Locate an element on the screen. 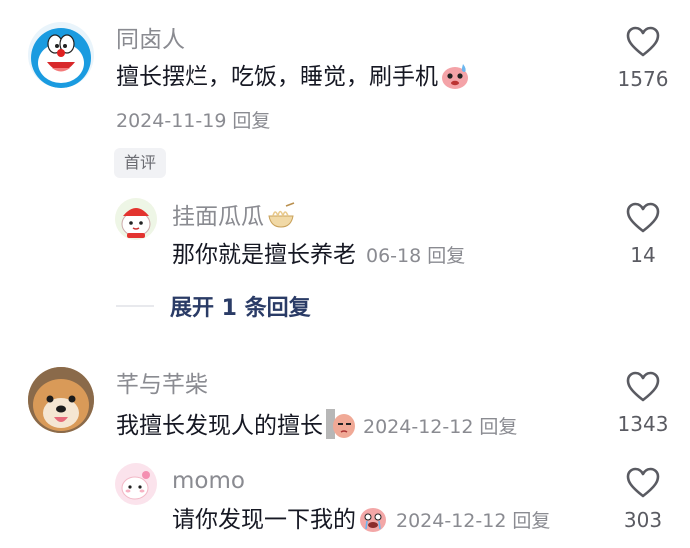  comment-date: 2024-11-19 is located at coordinates (171, 121).